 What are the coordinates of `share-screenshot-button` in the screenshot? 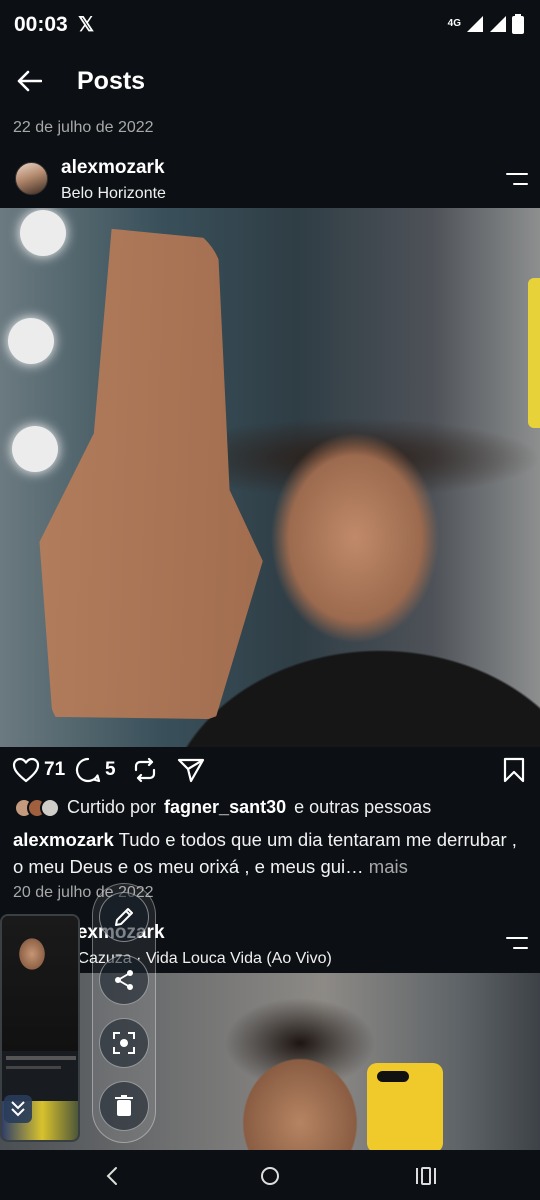 It's located at (124, 980).